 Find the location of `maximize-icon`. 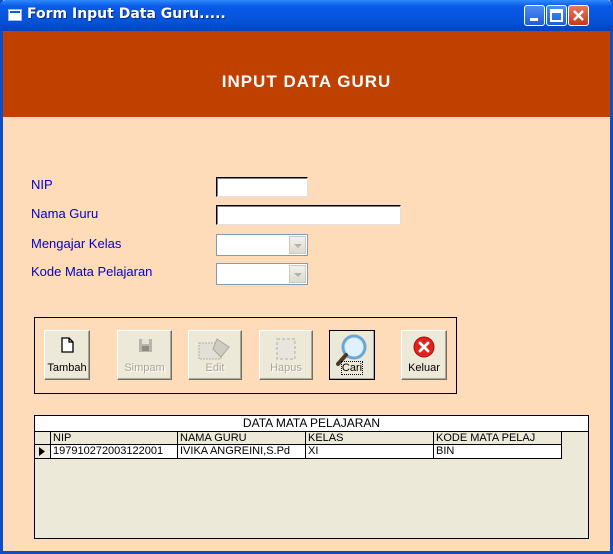

maximize-icon is located at coordinates (556, 15).